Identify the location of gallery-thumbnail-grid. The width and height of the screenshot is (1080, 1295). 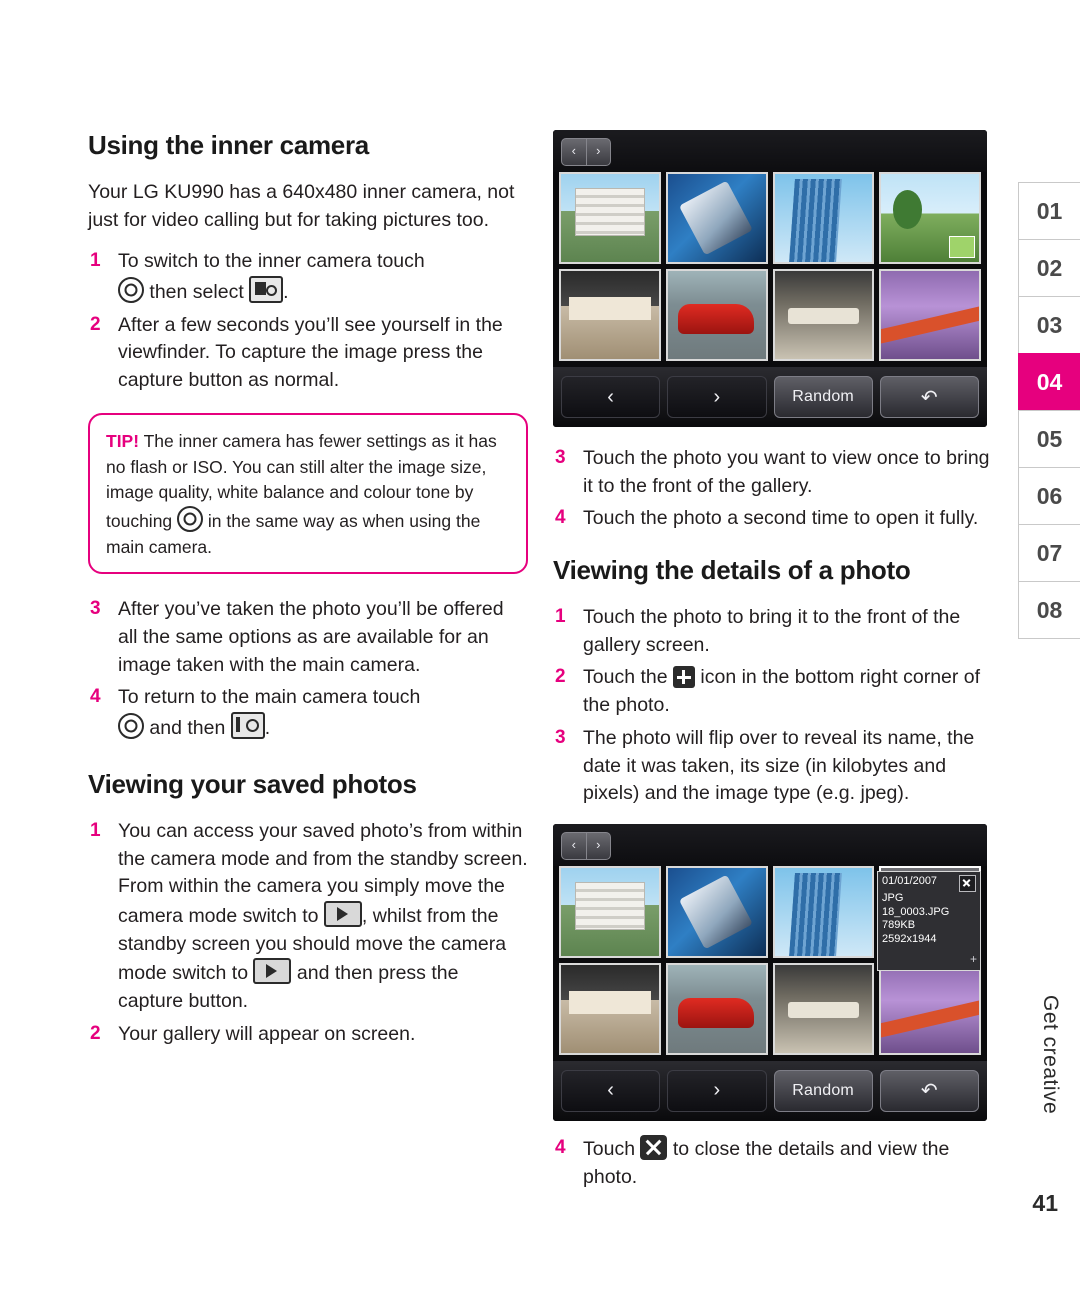
(770, 266).